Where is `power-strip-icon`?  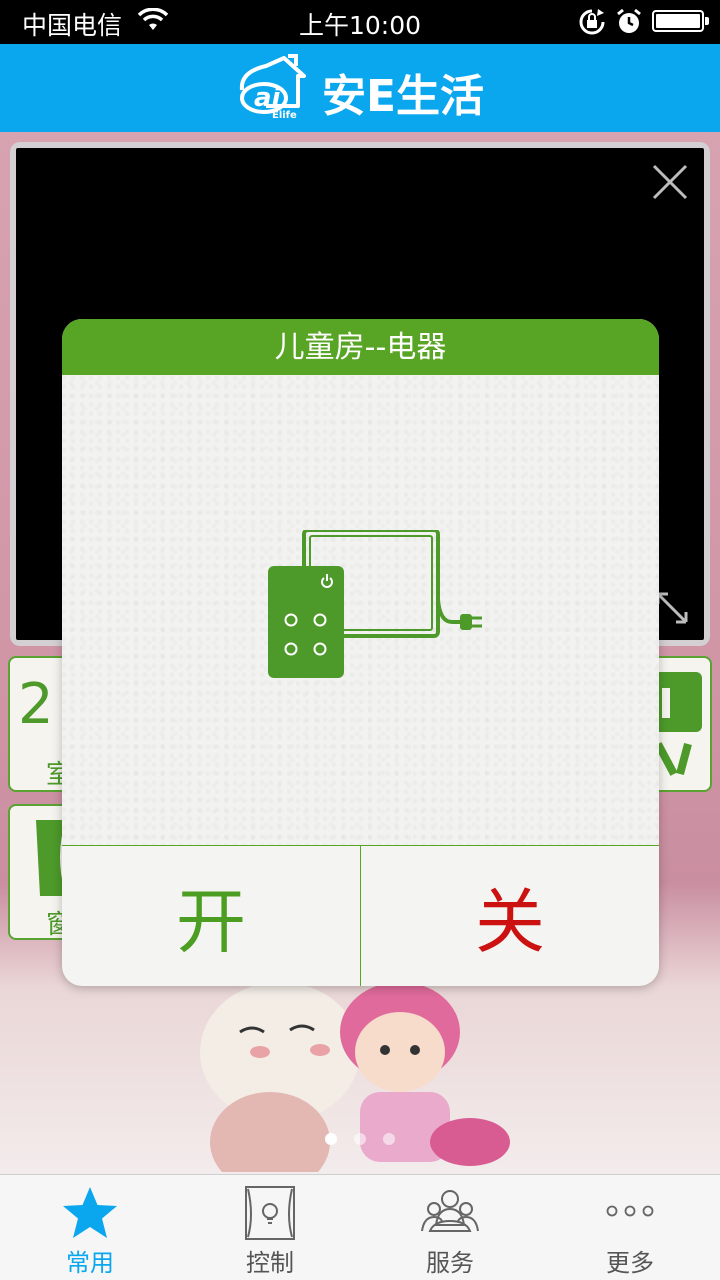 power-strip-icon is located at coordinates (375, 604).